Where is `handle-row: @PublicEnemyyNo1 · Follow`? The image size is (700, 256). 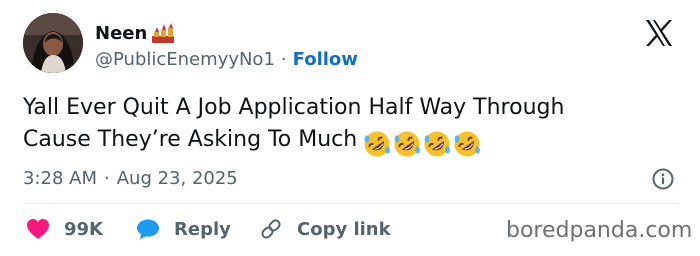 handle-row: @PublicEnemyyNo1 · Follow is located at coordinates (226, 59).